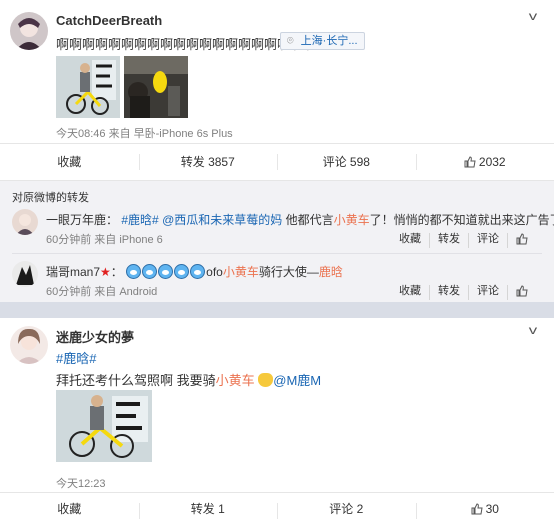 This screenshot has height=524, width=554. Describe the element at coordinates (309, 220) in the screenshot. I see `repost-text-a: 他都代言` at that location.